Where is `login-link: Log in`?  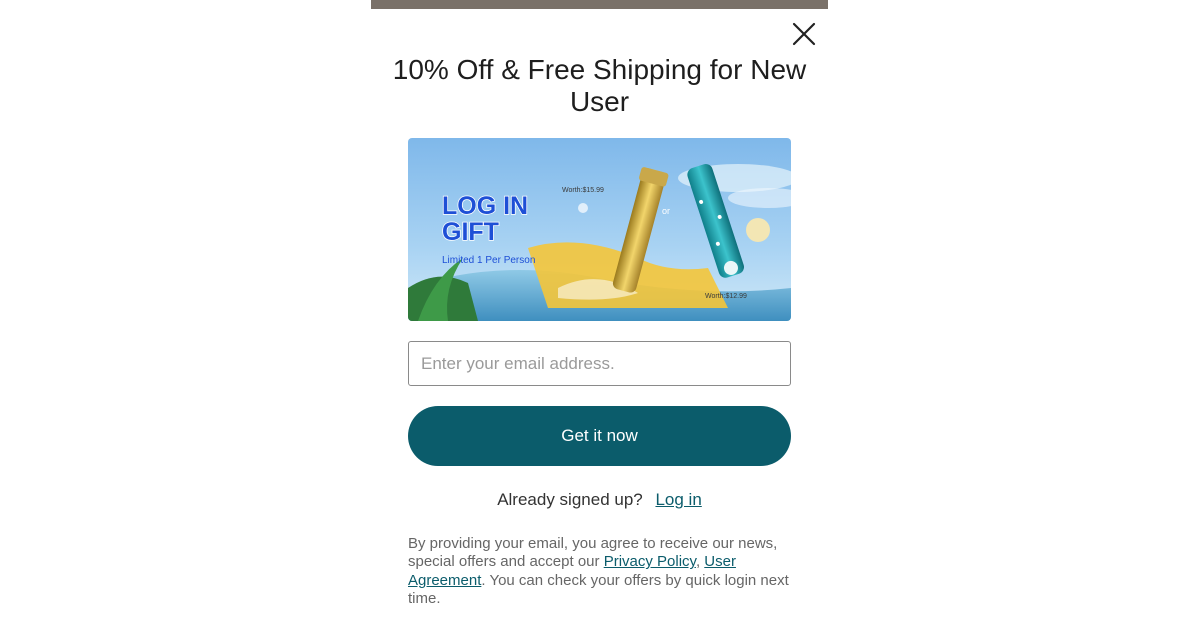
login-link: Log in is located at coordinates (678, 499).